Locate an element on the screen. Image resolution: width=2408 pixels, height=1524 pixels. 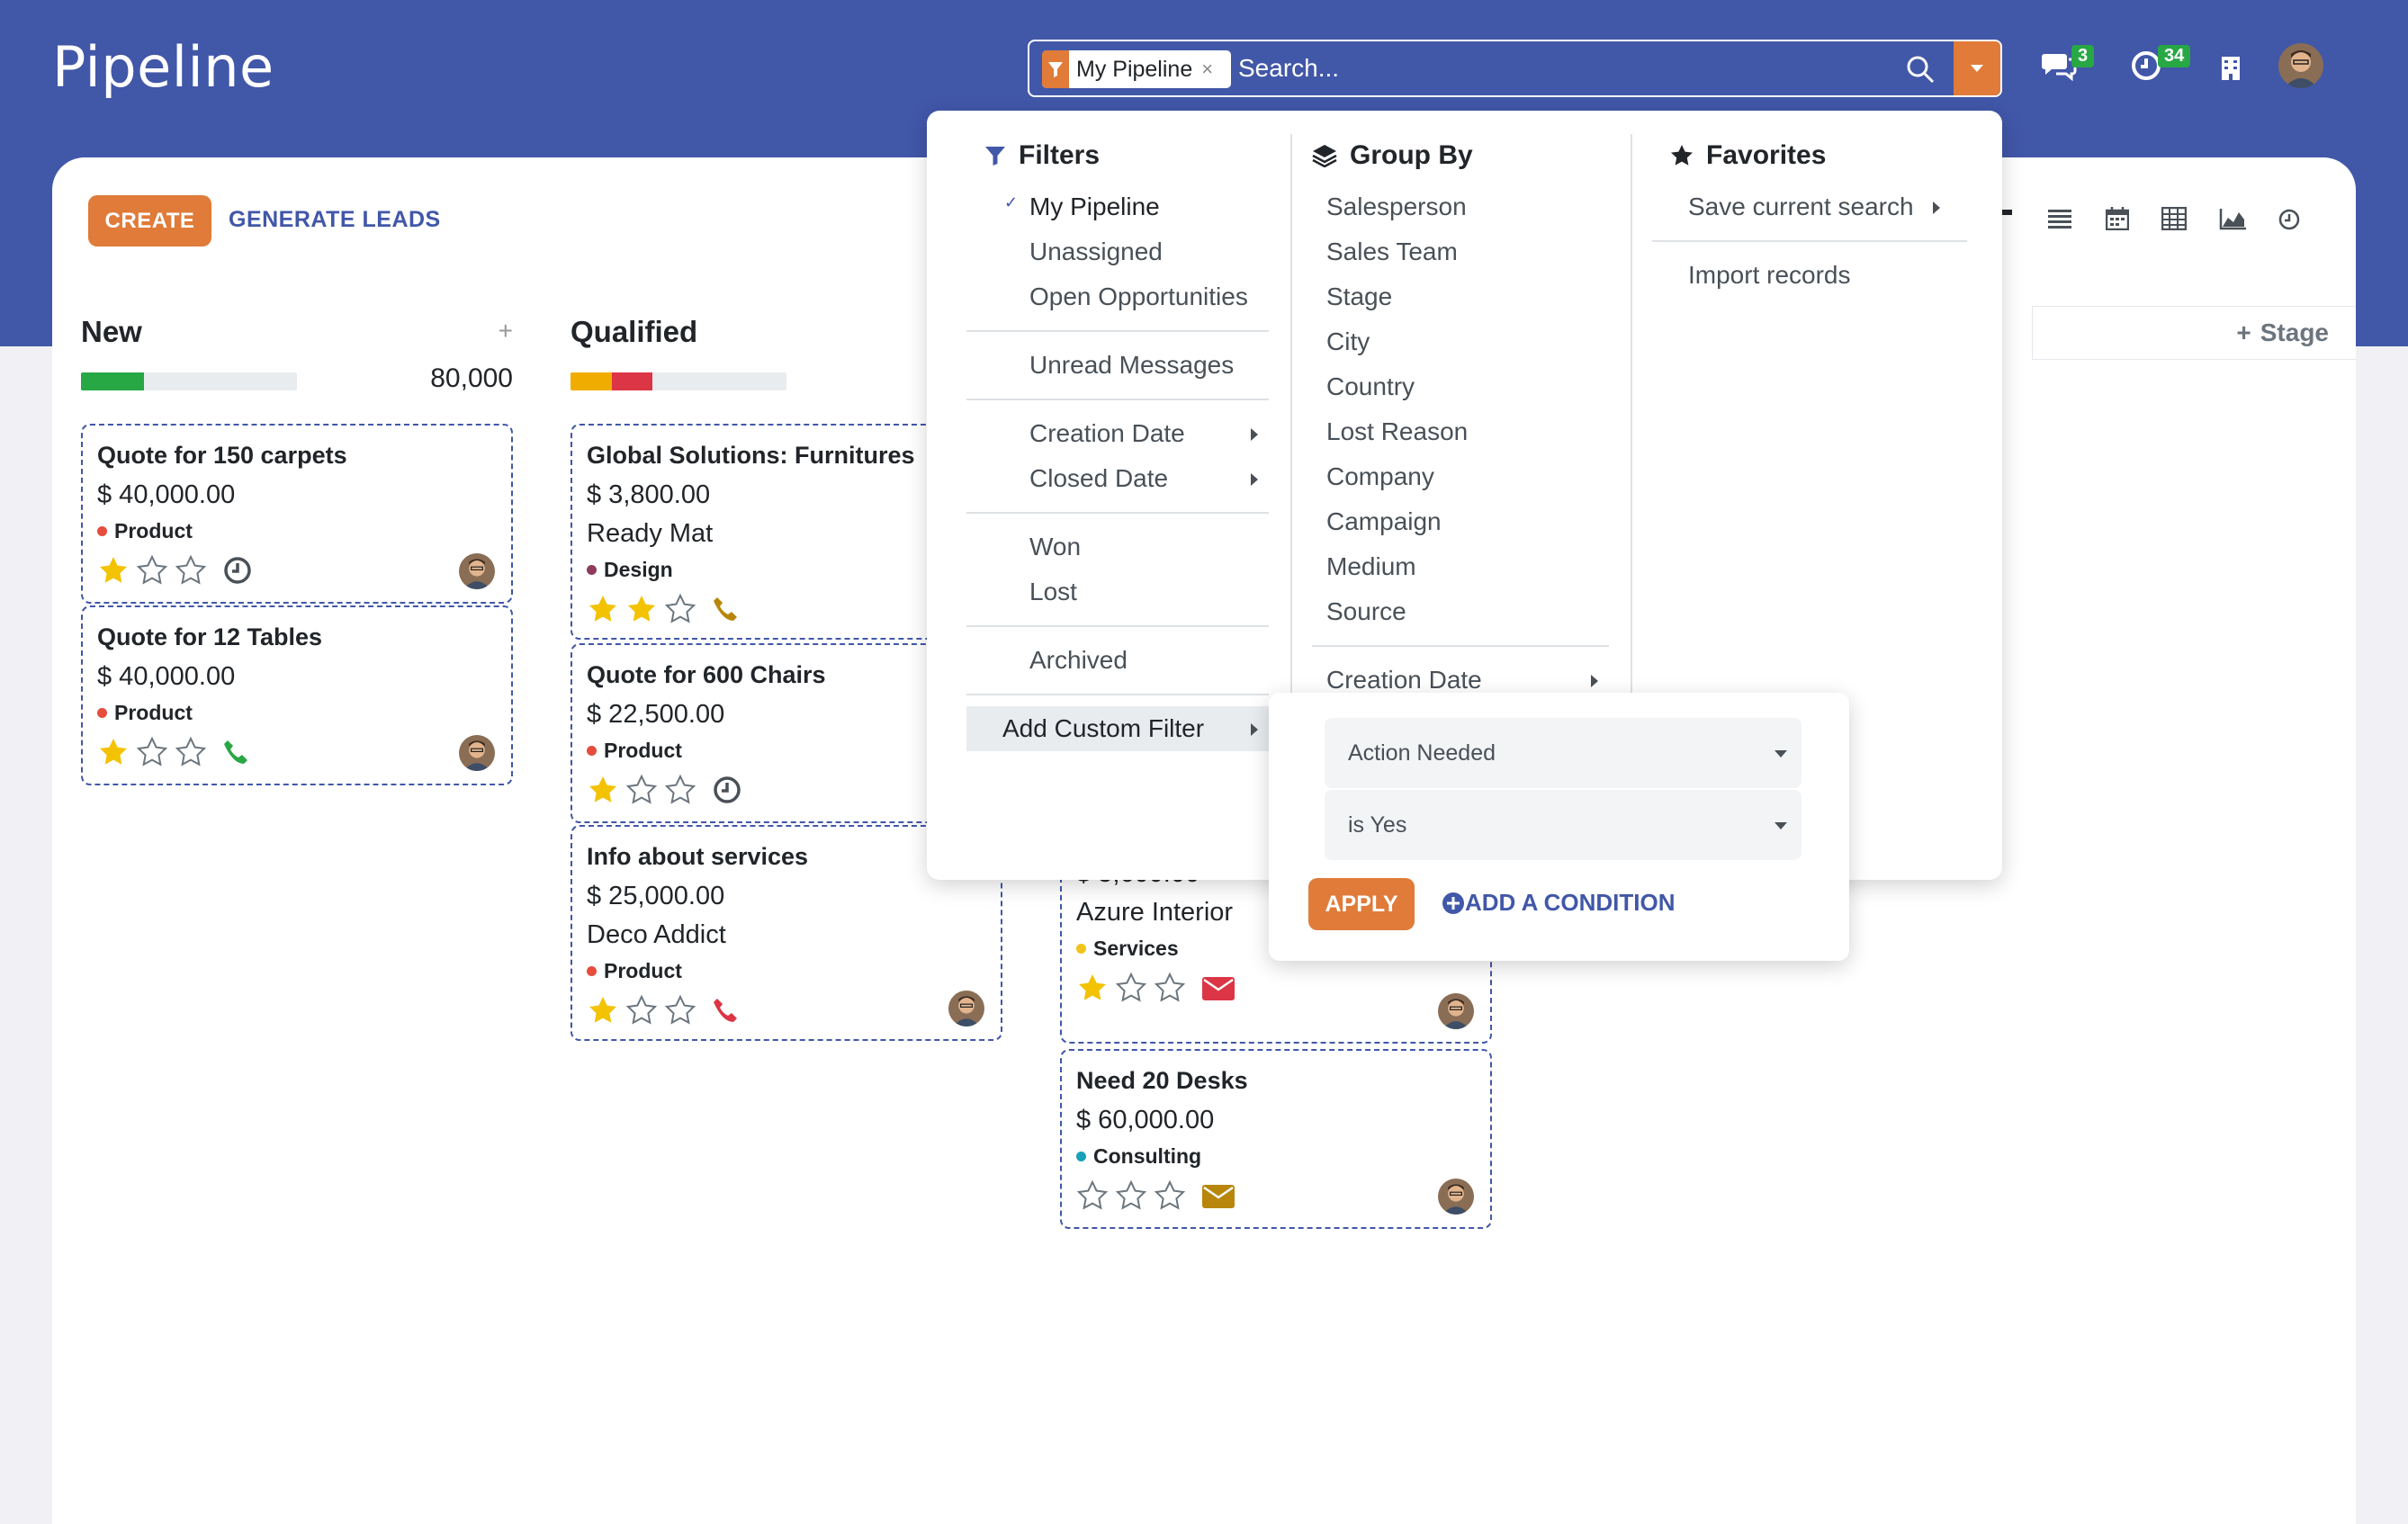
add-condition-label: ADD A CONDITION is located at coordinates (1570, 902).